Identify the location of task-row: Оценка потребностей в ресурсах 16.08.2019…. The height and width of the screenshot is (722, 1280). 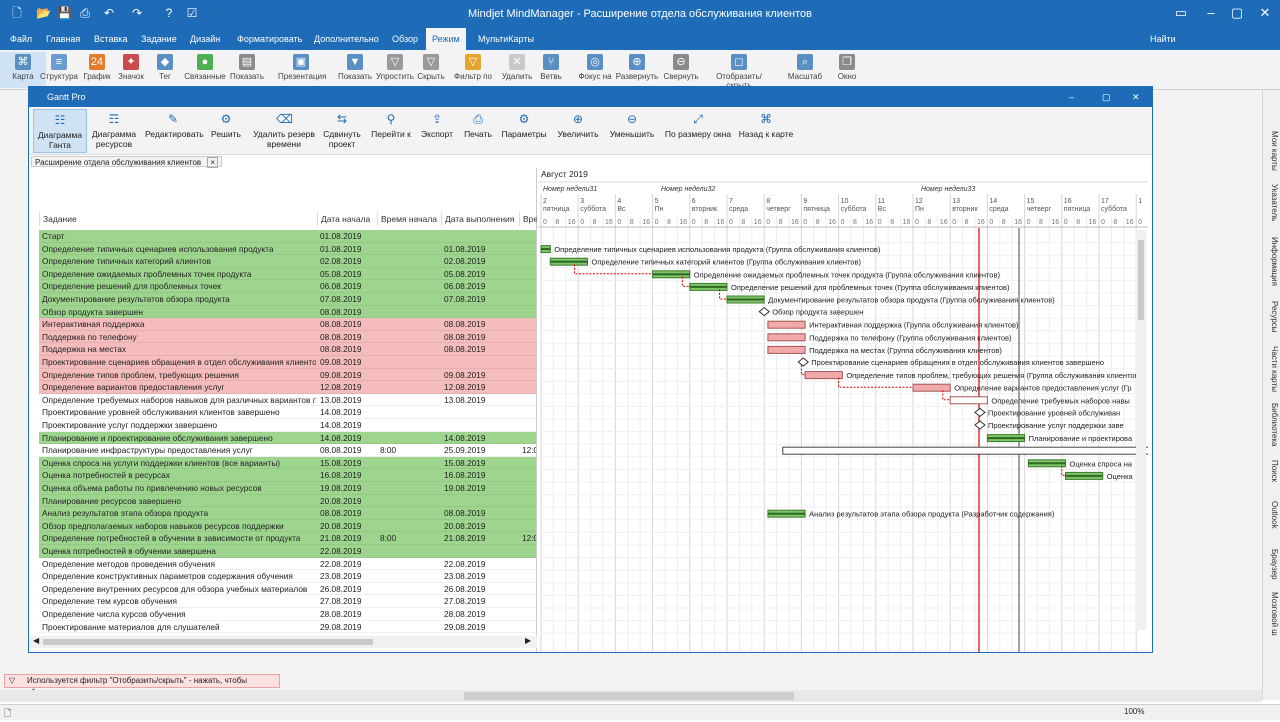
(287, 475).